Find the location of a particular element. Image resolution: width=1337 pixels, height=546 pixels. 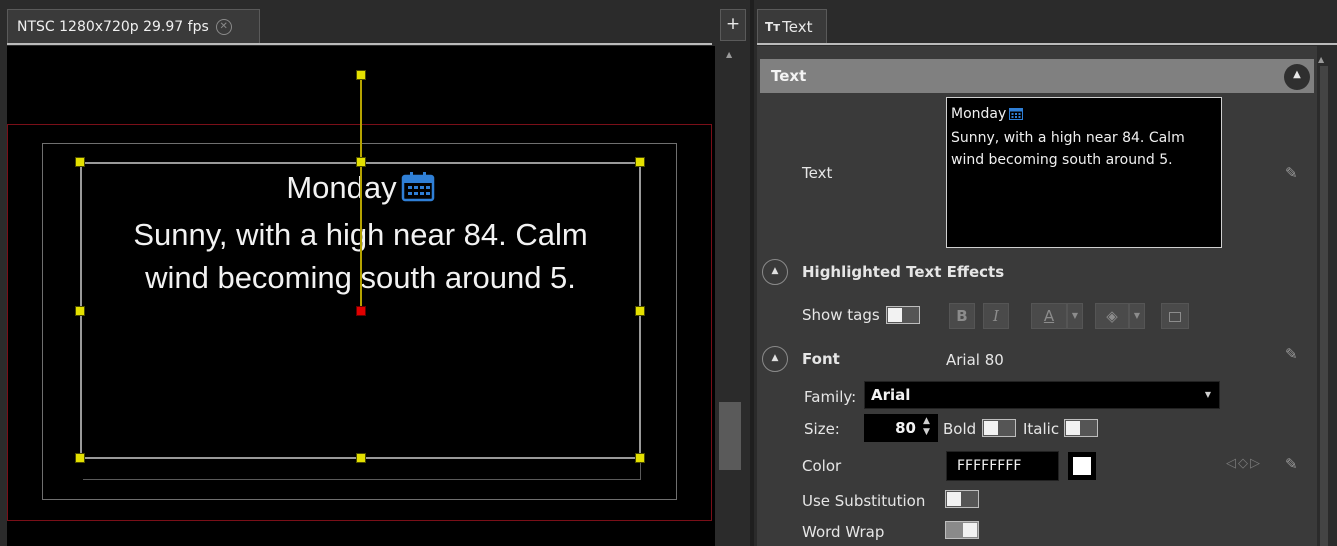

text-properties-tab: Tт Text is located at coordinates (792, 26).